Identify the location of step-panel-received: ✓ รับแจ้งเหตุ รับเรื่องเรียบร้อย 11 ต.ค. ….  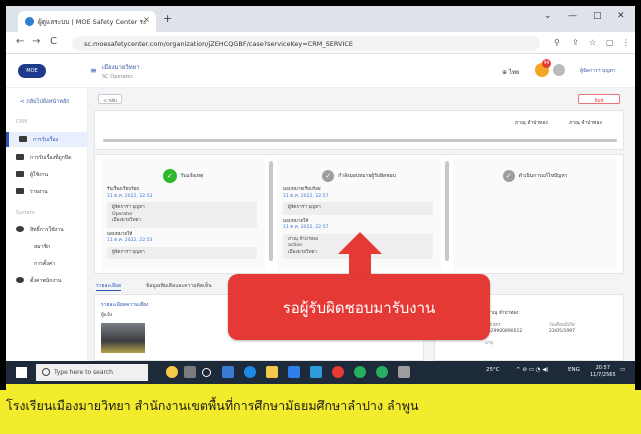
(183, 215).